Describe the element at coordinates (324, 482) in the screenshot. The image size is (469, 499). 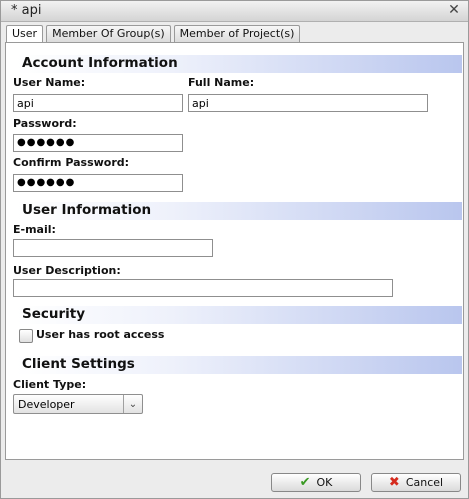
I see `ok-button-label: OK` at that location.